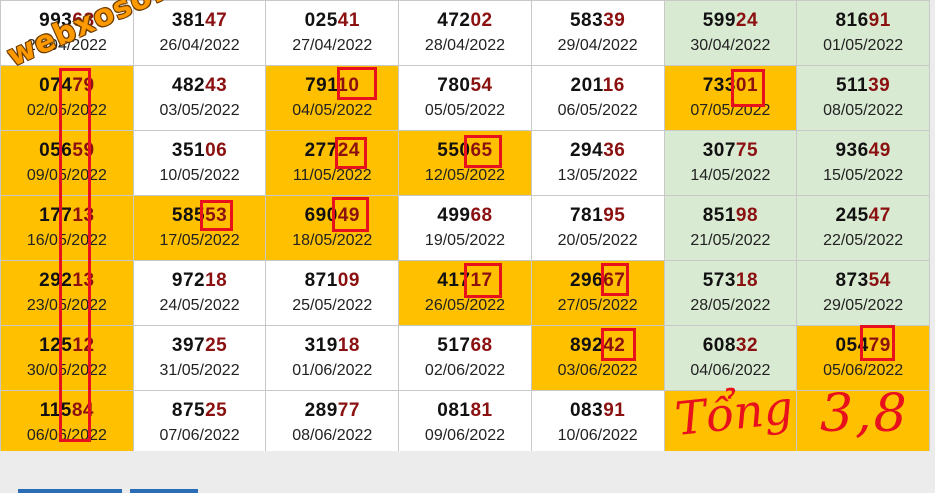 The image size is (935, 493). What do you see at coordinates (586, 280) in the screenshot?
I see `number-head: 296` at bounding box center [586, 280].